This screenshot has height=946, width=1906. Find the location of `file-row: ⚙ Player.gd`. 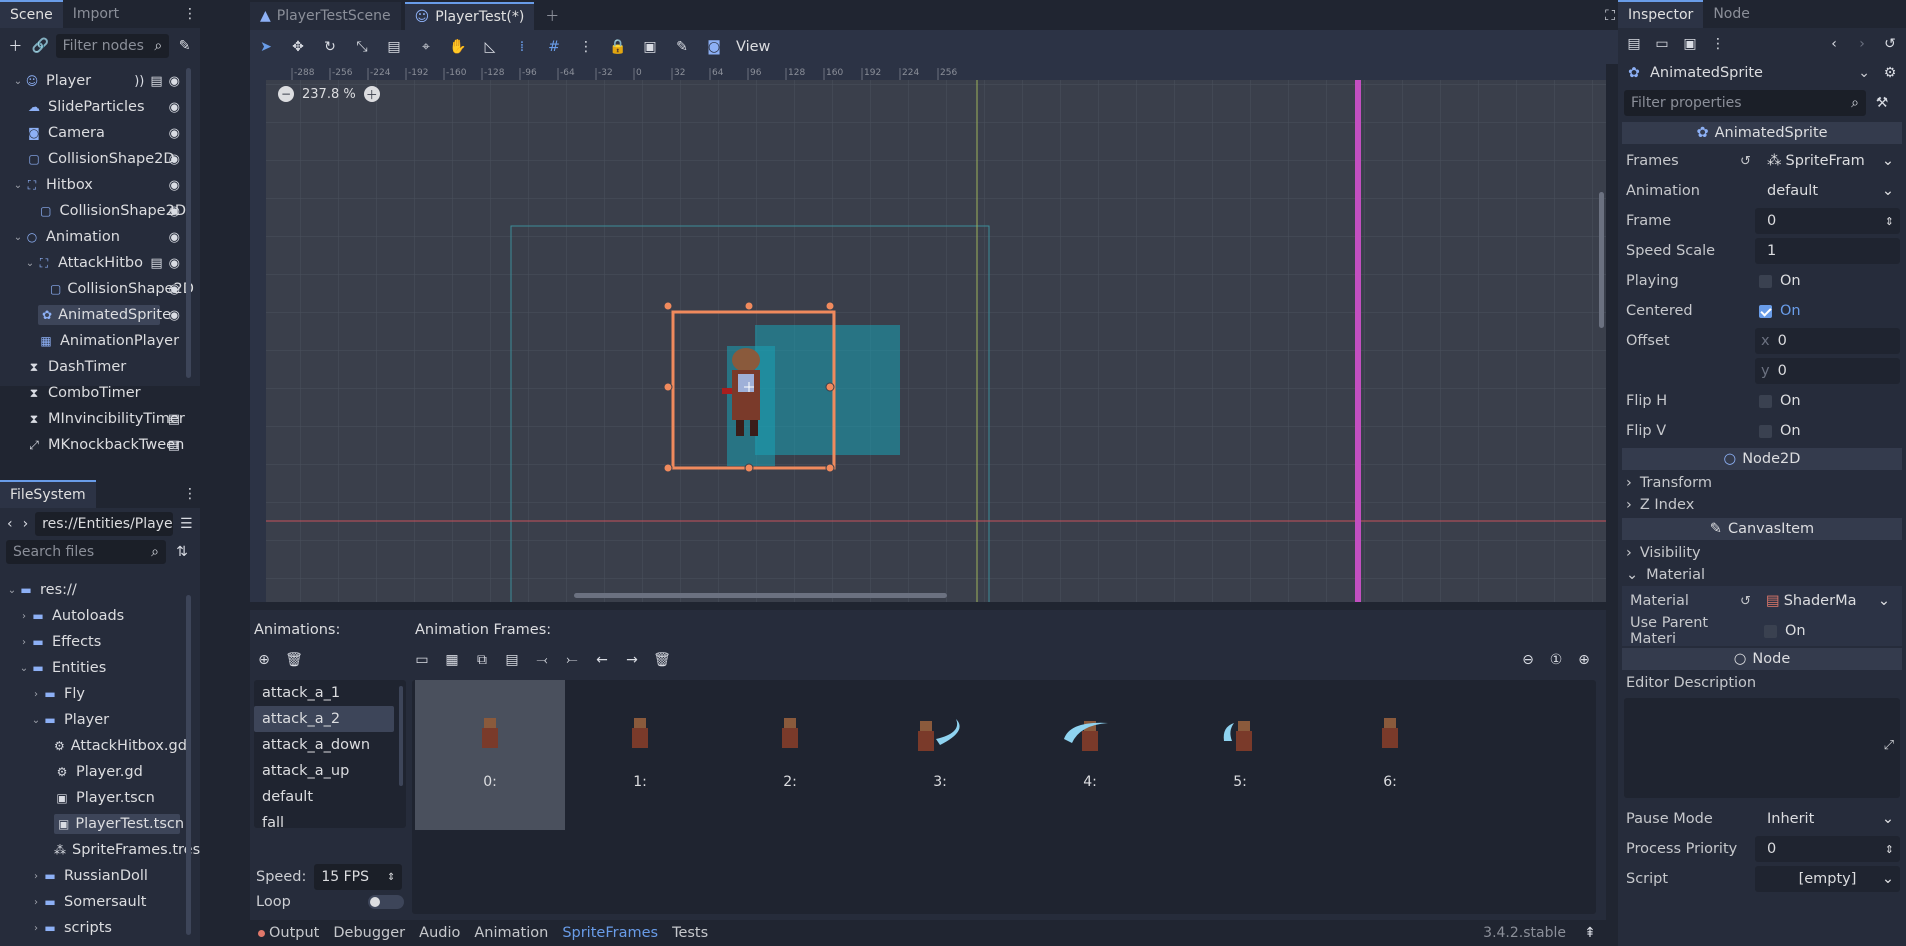

file-row: ⚙ Player.gd is located at coordinates (96, 772).